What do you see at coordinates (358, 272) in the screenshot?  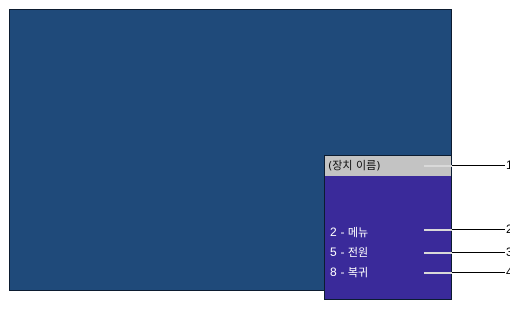 I see `osd-item-label: 복귀` at bounding box center [358, 272].